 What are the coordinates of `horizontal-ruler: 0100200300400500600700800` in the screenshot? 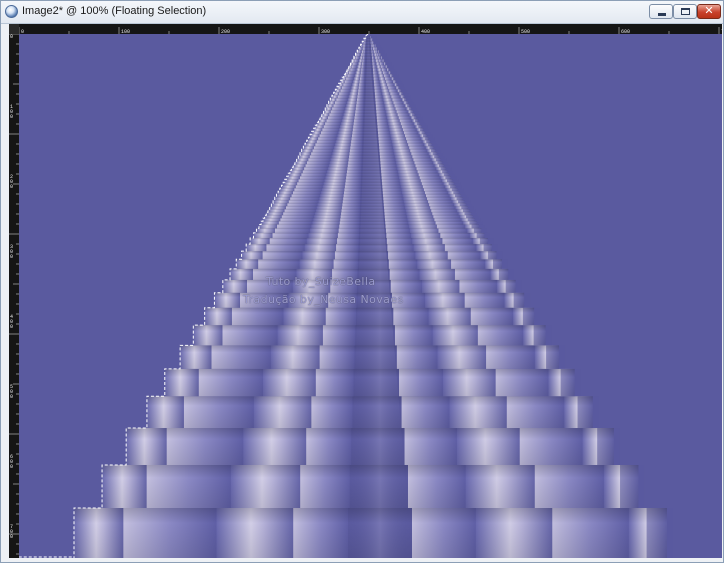 It's located at (366, 30).